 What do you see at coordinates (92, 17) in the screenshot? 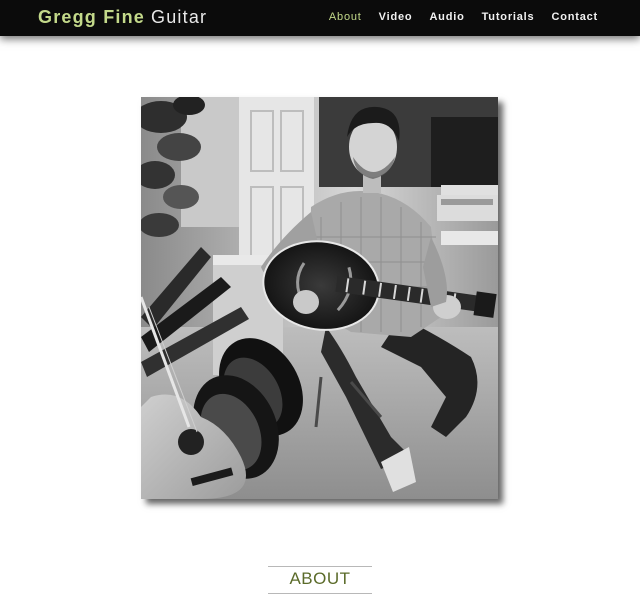
I see `brand-name: Gregg Fine` at bounding box center [92, 17].